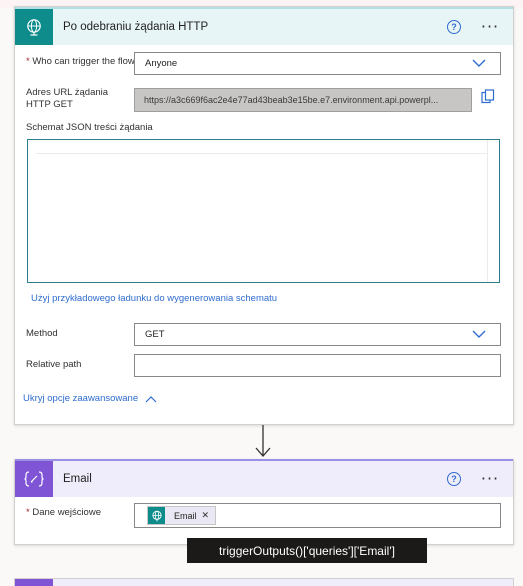  Describe the element at coordinates (264, 582) in the screenshot. I see `next-action-card` at that location.